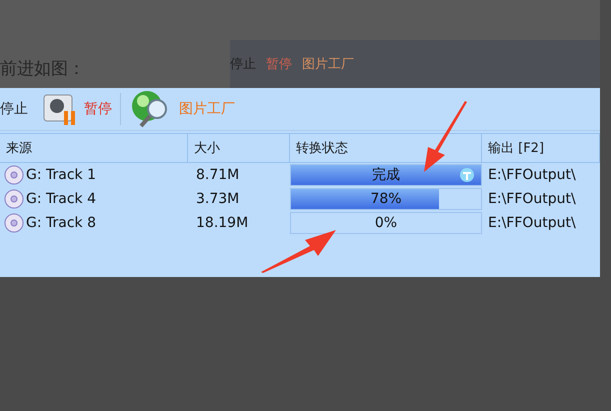  Describe the element at coordinates (386, 223) in the screenshot. I see `progress-text: 0%` at that location.